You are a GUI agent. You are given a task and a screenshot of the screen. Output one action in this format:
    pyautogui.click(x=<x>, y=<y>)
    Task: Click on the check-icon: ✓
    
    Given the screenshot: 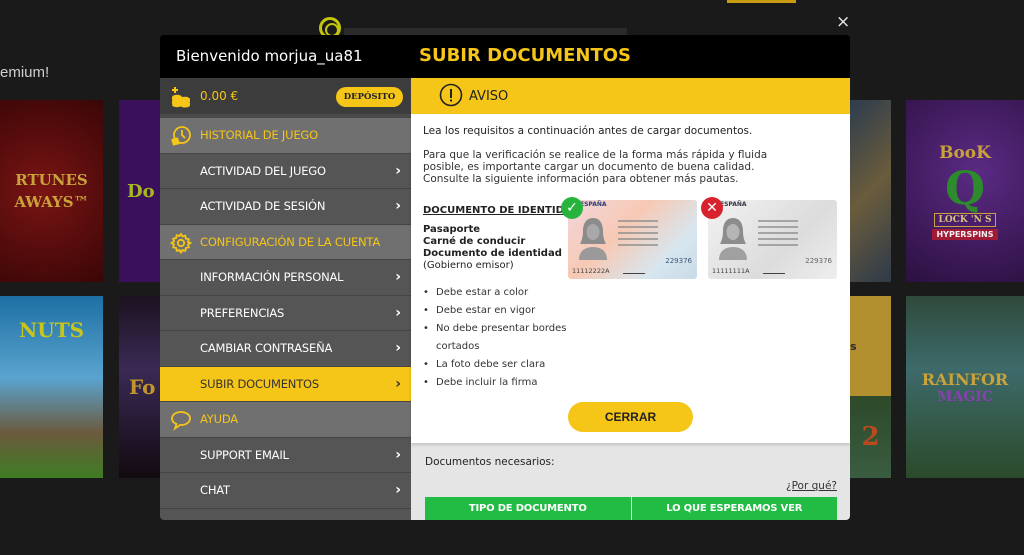 What is the action you would take?
    pyautogui.click(x=572, y=208)
    